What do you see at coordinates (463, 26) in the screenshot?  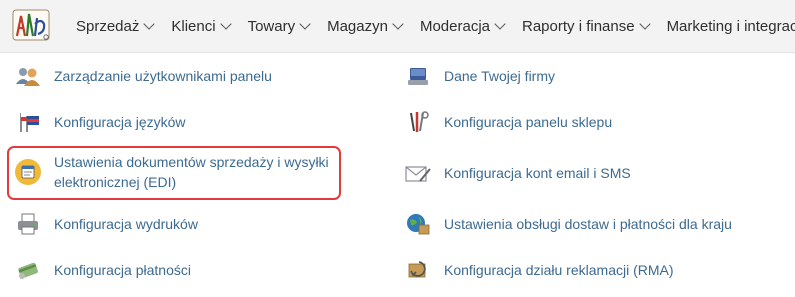 I see `menu-moderacja: Moderacja` at bounding box center [463, 26].